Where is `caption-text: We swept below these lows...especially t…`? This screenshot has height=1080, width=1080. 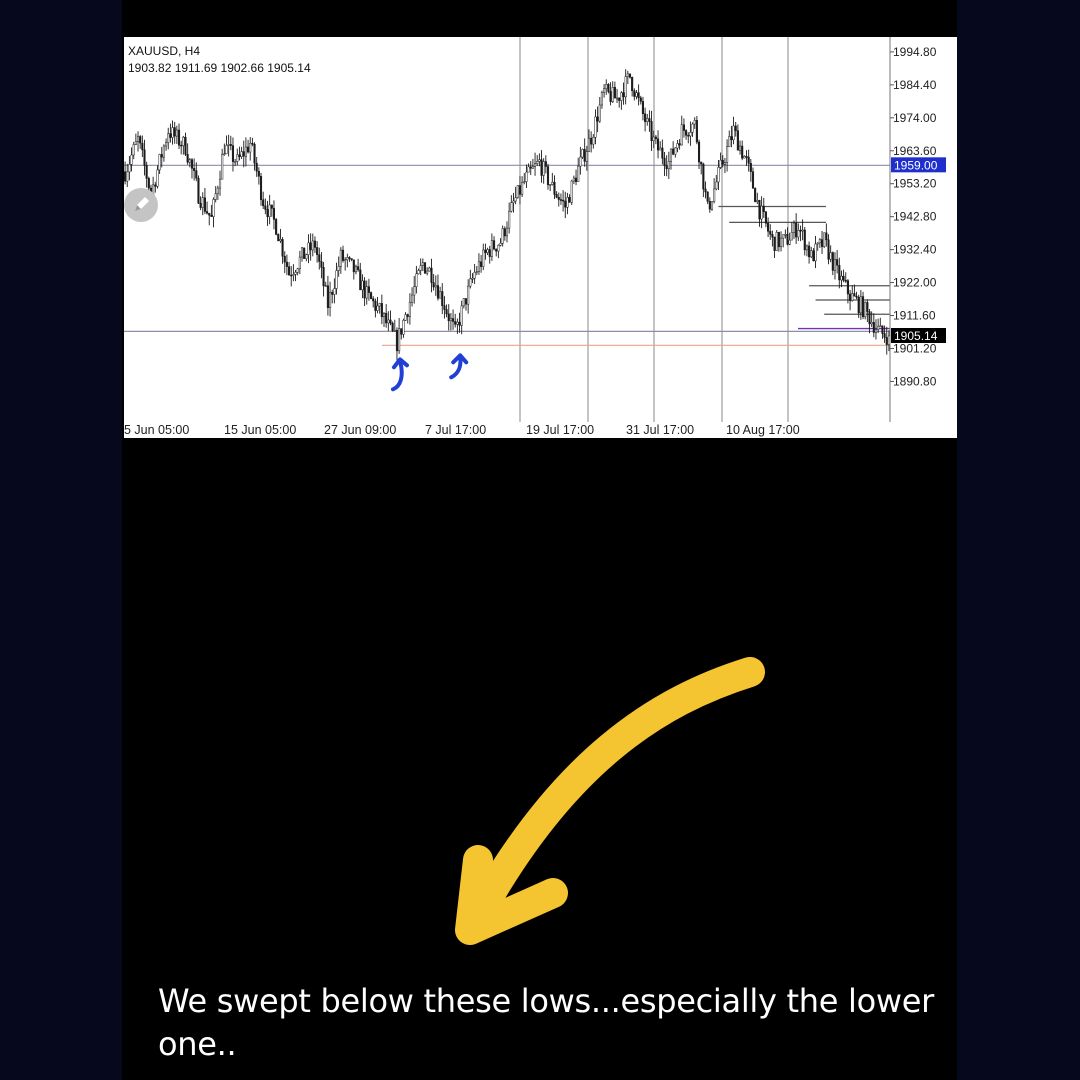
caption-text: We swept below these lows...especially t… is located at coordinates (546, 1022).